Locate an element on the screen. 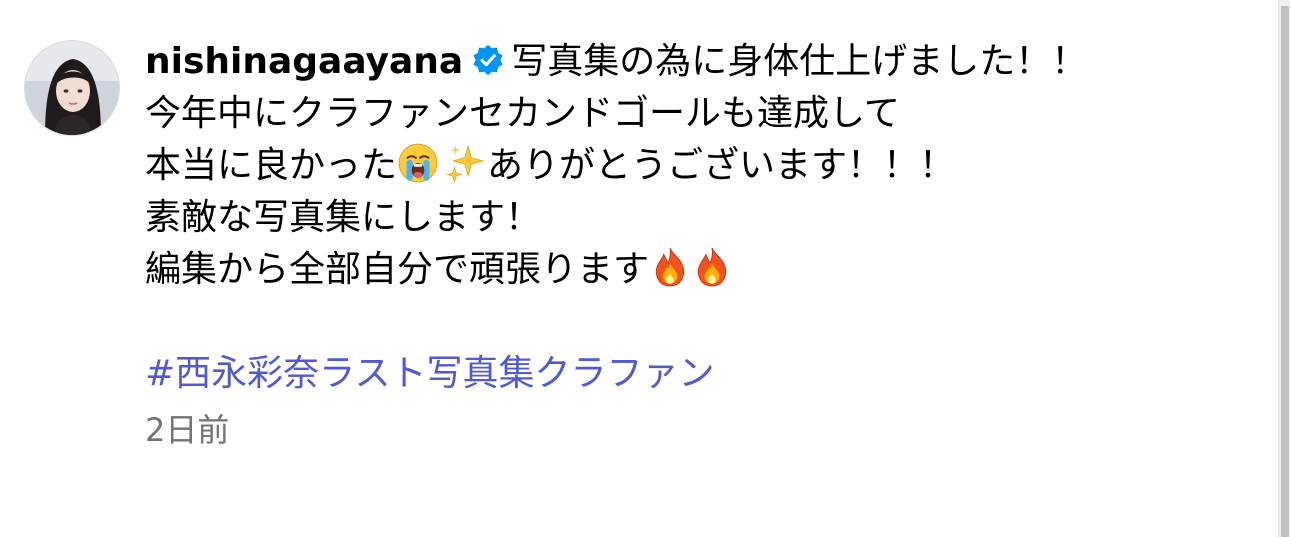  vertical-scrollbar is located at coordinates (1284, 268).